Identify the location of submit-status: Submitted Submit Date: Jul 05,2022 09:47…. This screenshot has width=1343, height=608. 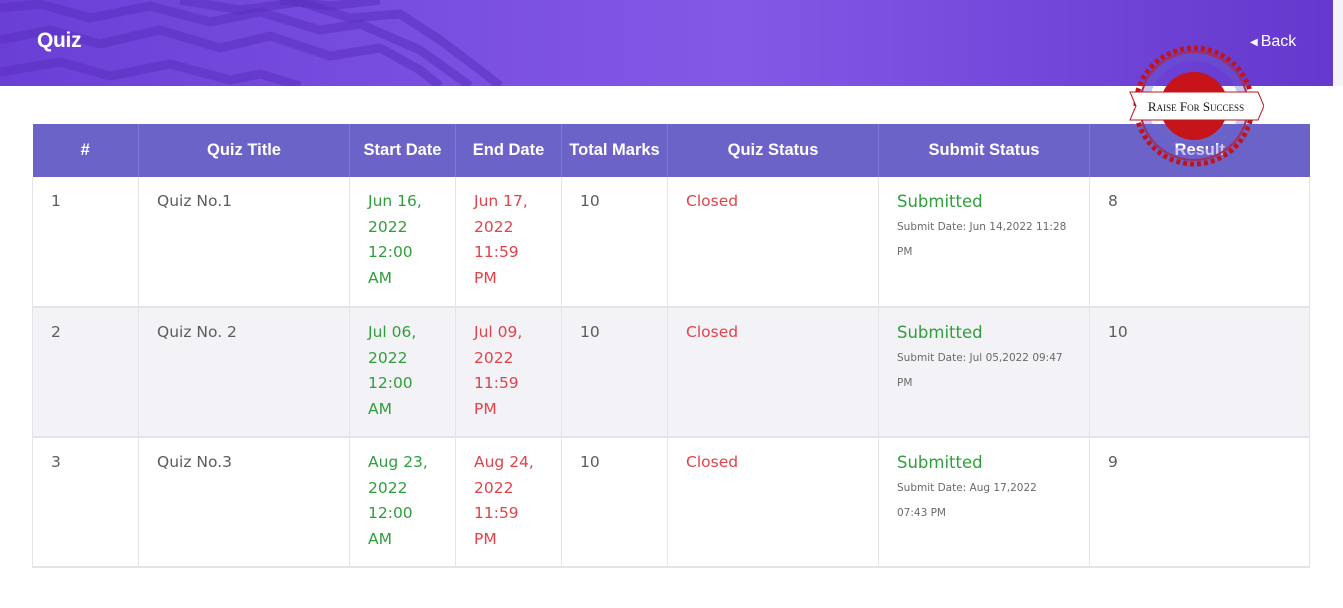
(984, 372).